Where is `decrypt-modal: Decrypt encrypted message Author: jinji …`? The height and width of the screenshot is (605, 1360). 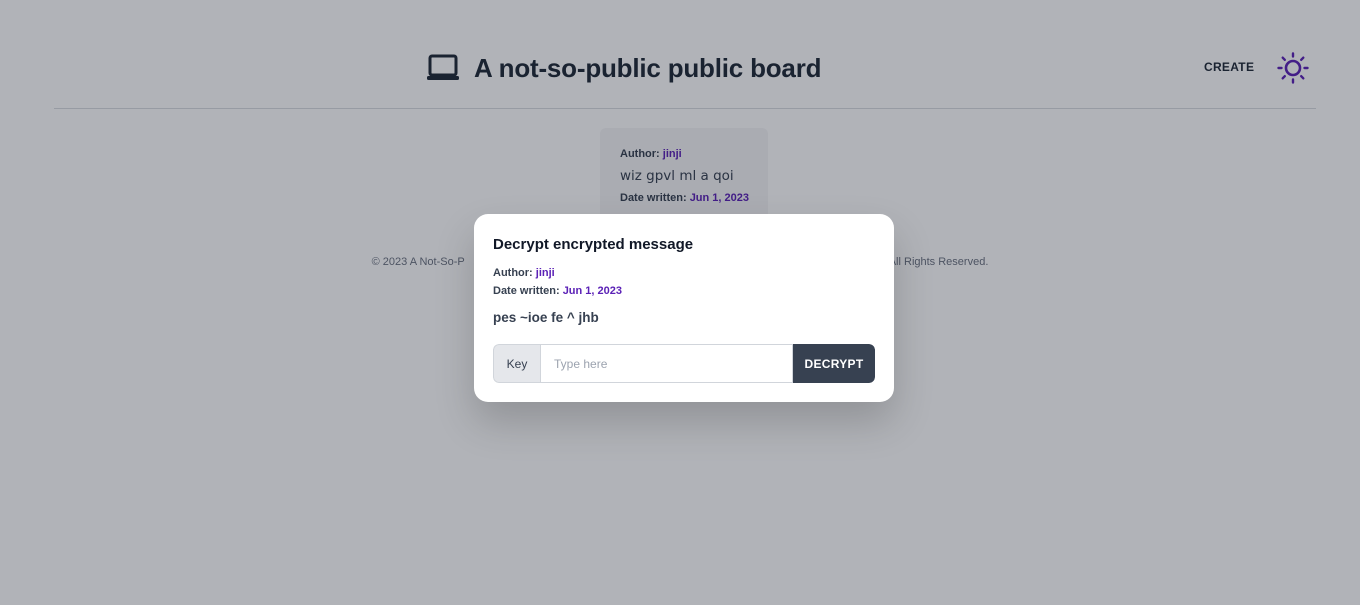
decrypt-modal: Decrypt encrypted message Author: jinji … is located at coordinates (684, 308).